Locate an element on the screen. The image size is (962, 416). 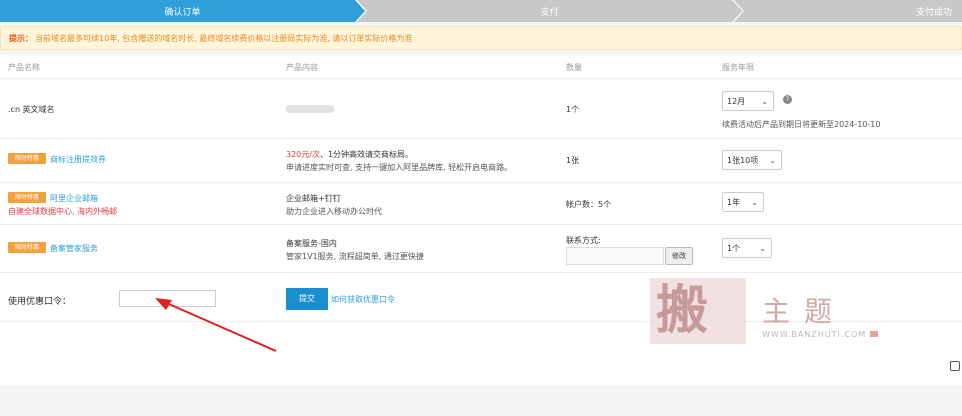
watermark-chars: 主题 is located at coordinates (804, 311).